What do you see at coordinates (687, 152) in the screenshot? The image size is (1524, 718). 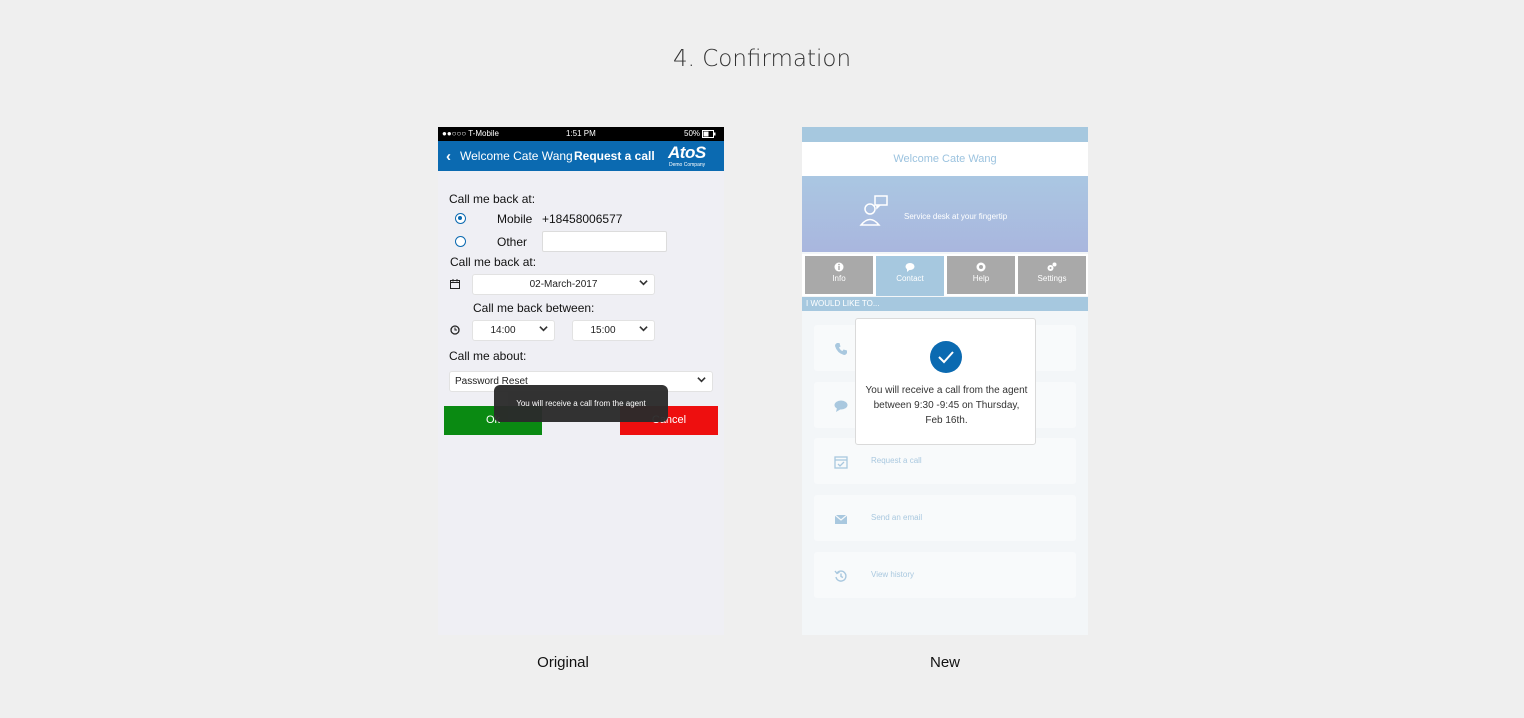 I see `atos-logo: AtoS` at bounding box center [687, 152].